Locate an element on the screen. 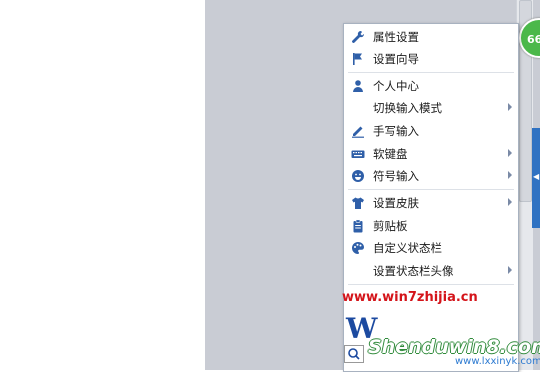 The image size is (540, 372). menu-item-statusbar-avatar: 设置状态栏头像 is located at coordinates (431, 271).